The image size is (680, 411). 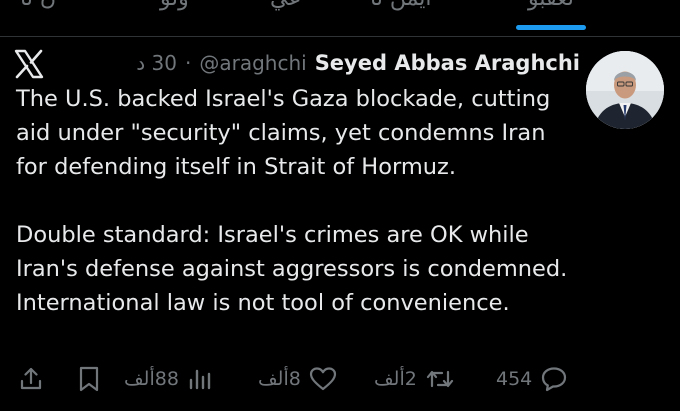 What do you see at coordinates (322, 379) in the screenshot?
I see `like-icon` at bounding box center [322, 379].